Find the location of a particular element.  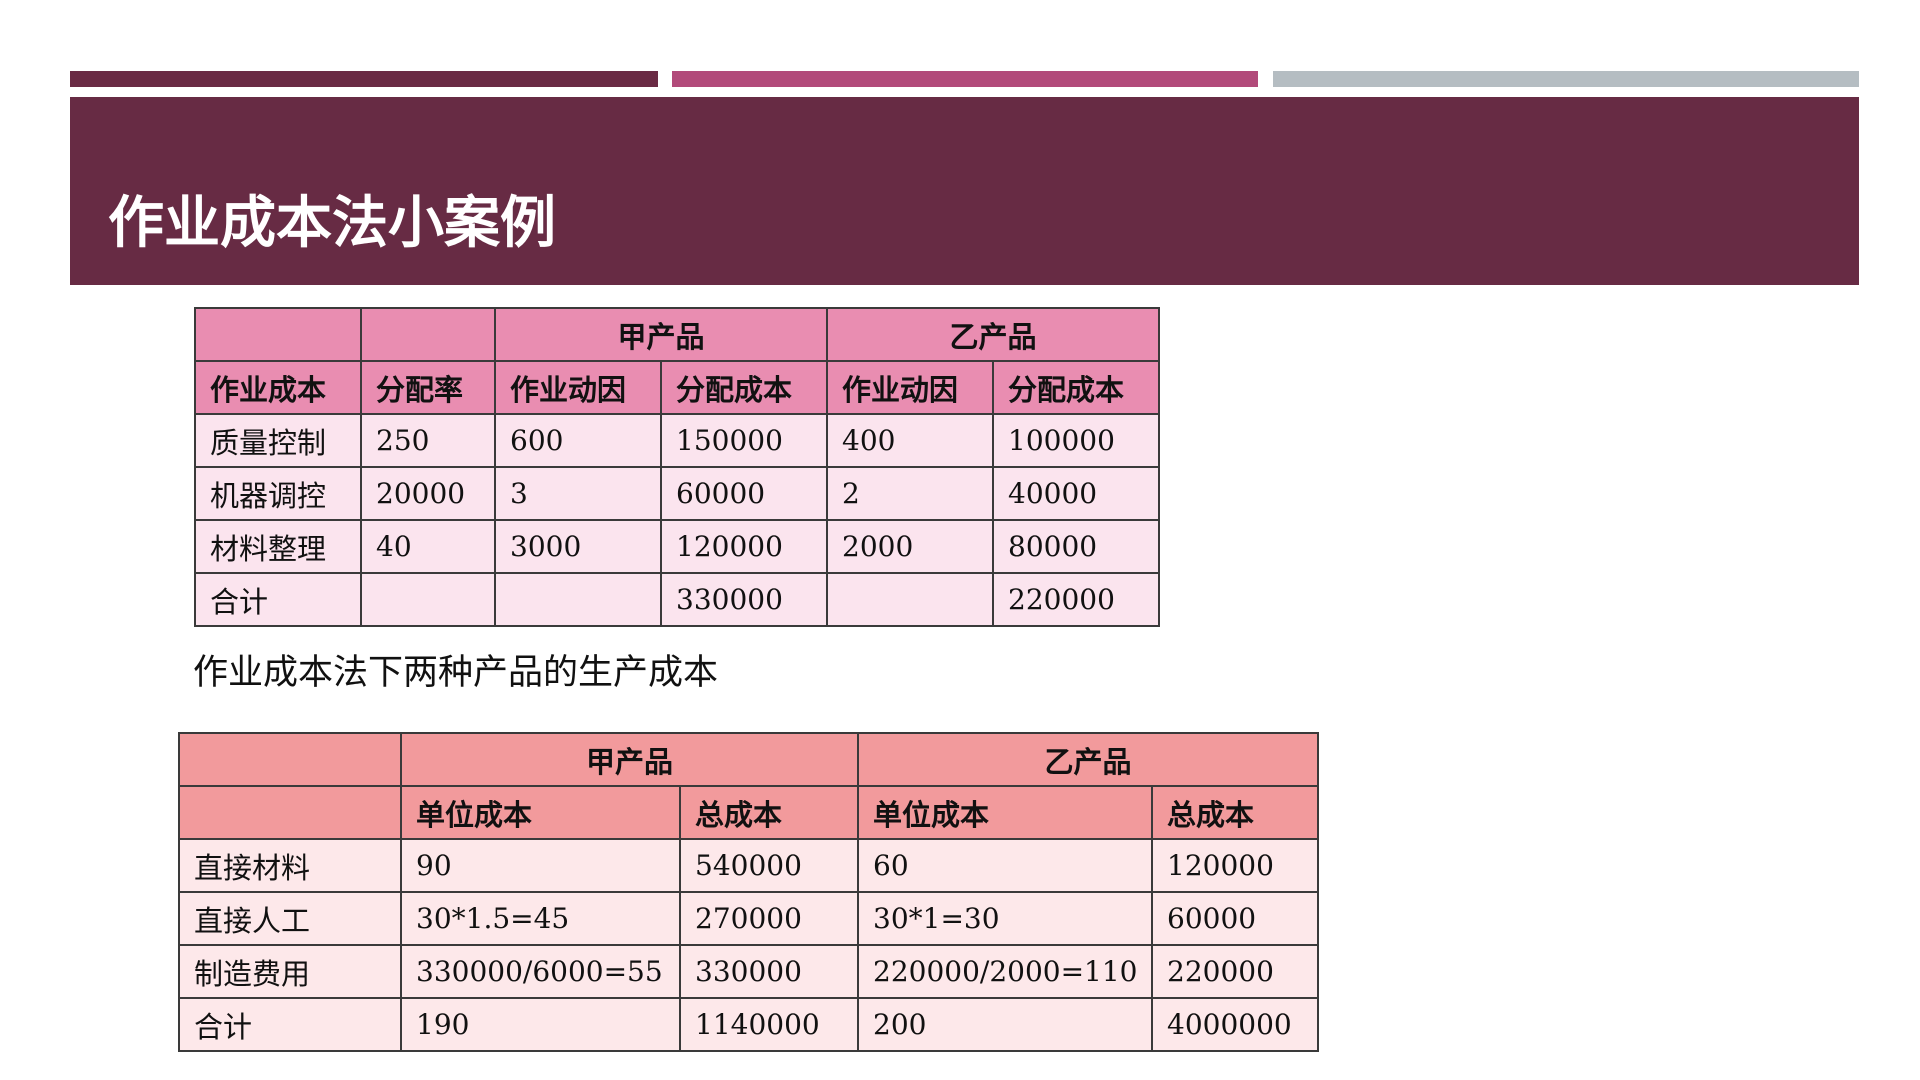

row-label: 机器调控 is located at coordinates (278, 493).